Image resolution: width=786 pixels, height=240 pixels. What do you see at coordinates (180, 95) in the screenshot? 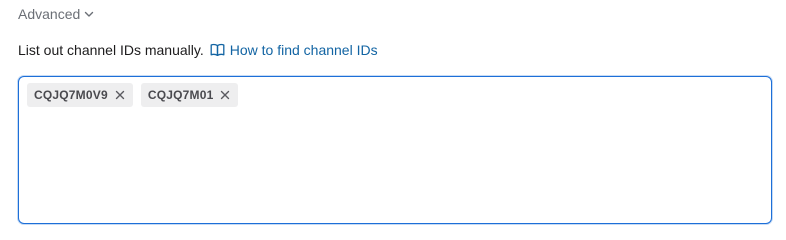
I see `chip-label: CQJQ7M01` at bounding box center [180, 95].